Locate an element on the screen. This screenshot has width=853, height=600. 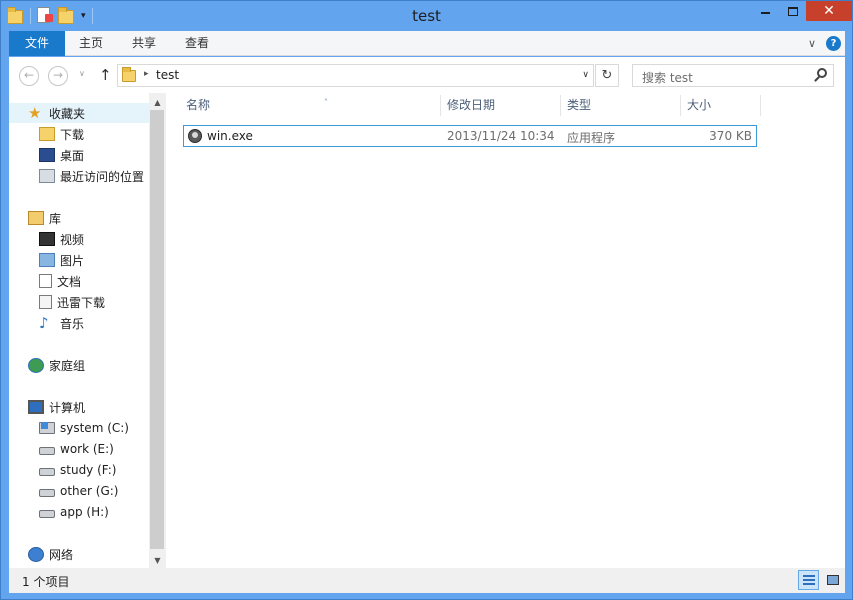
nav-item-drive-g: other (G:) is located at coordinates (79, 491).